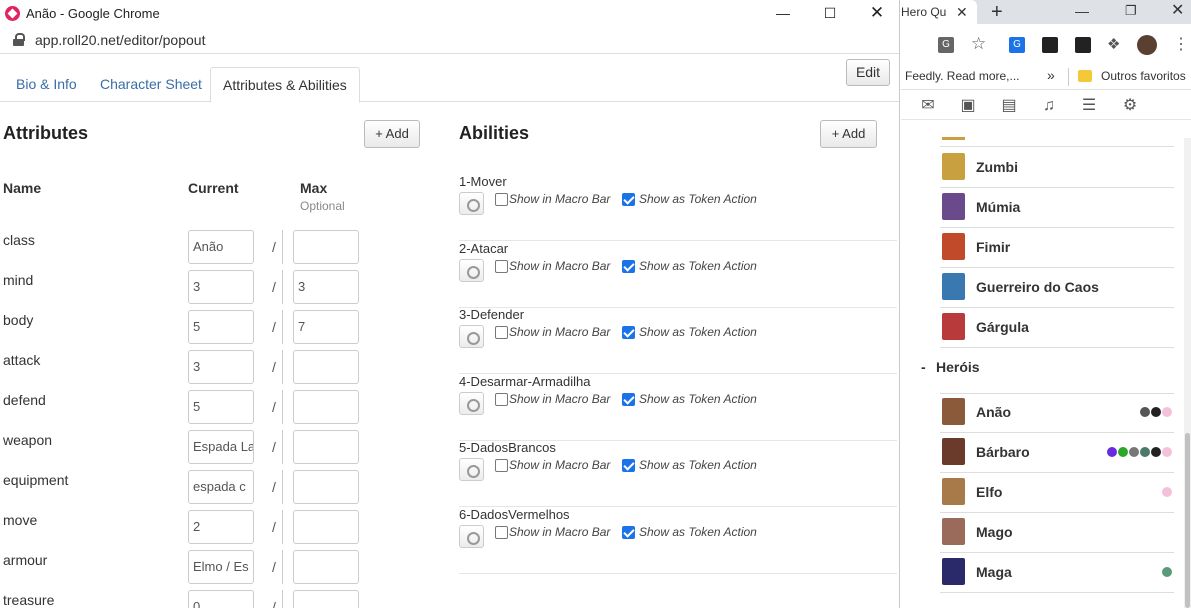  I want to click on add-ability-button: + Add, so click(848, 134).